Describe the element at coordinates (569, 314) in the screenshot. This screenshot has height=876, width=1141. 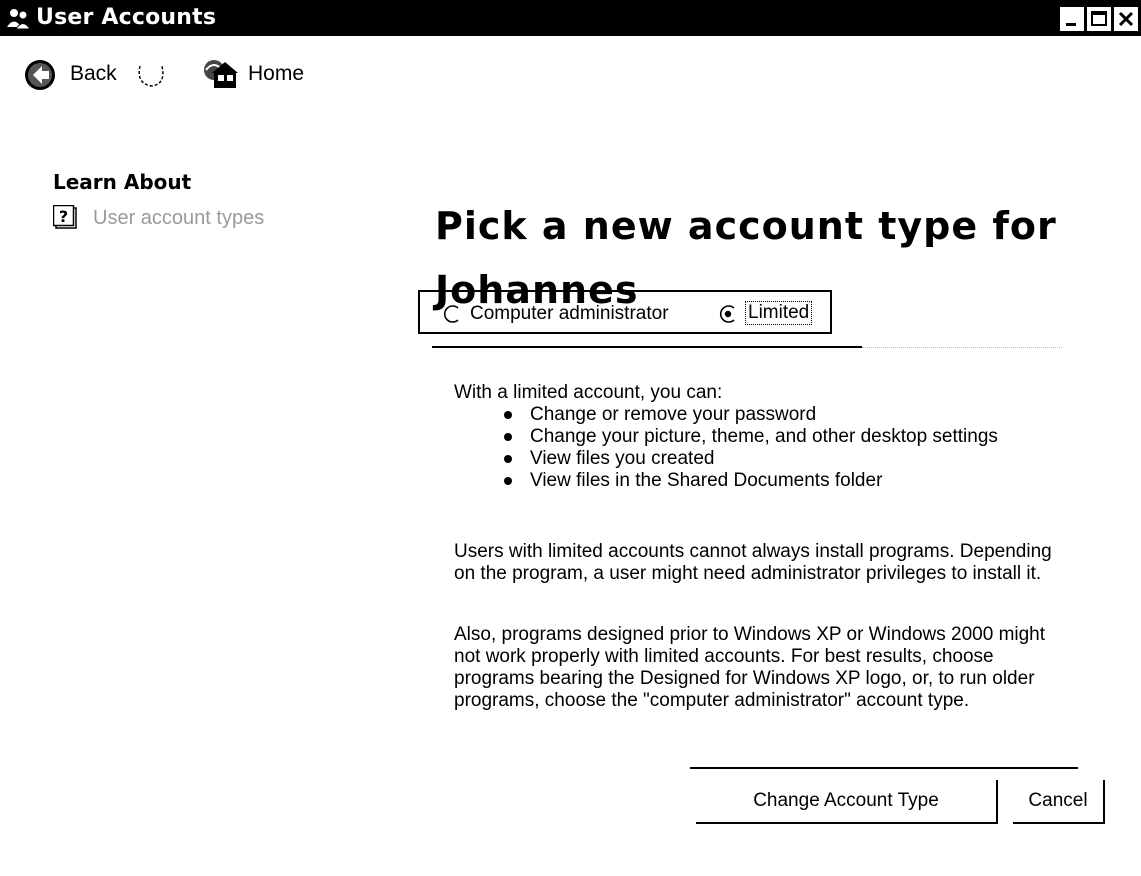
I see `radio-label: Computer administrator` at that location.